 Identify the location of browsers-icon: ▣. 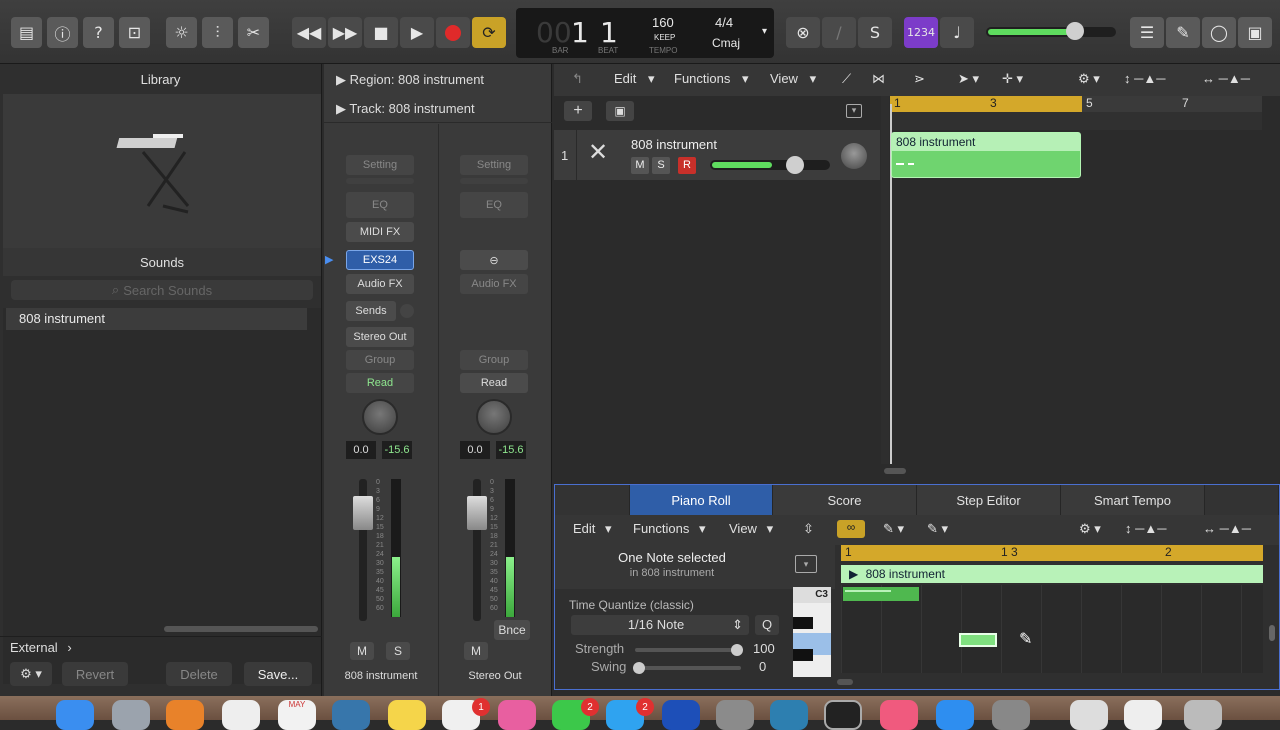
(1255, 32).